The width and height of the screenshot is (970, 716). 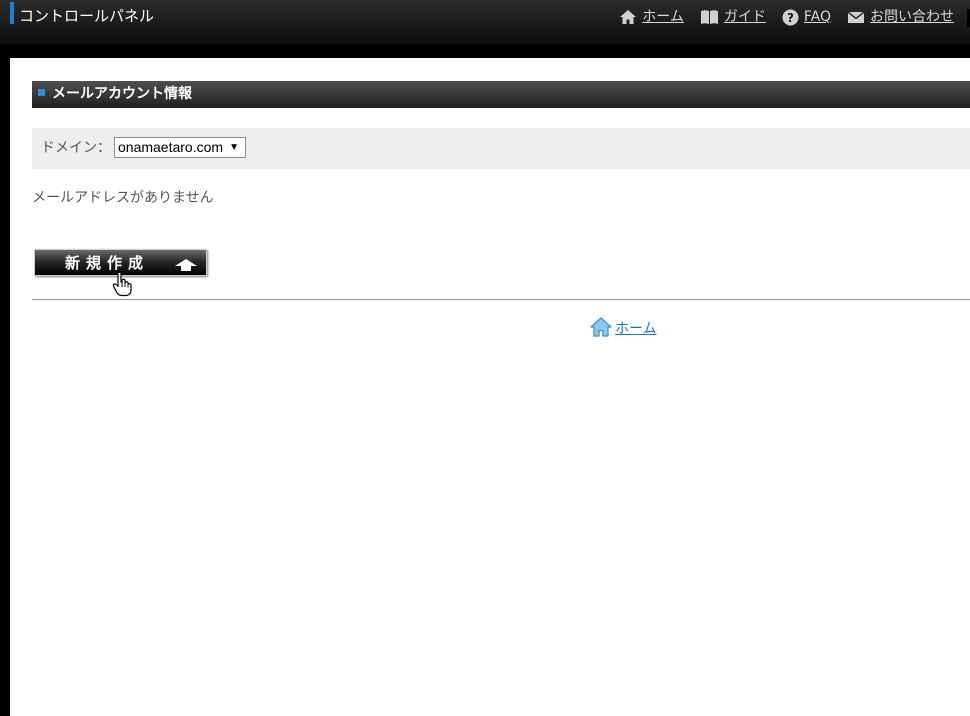 I want to click on top-navigation: ホーム ガイド ? FAQ お問い合わせ, so click(x=778, y=17).